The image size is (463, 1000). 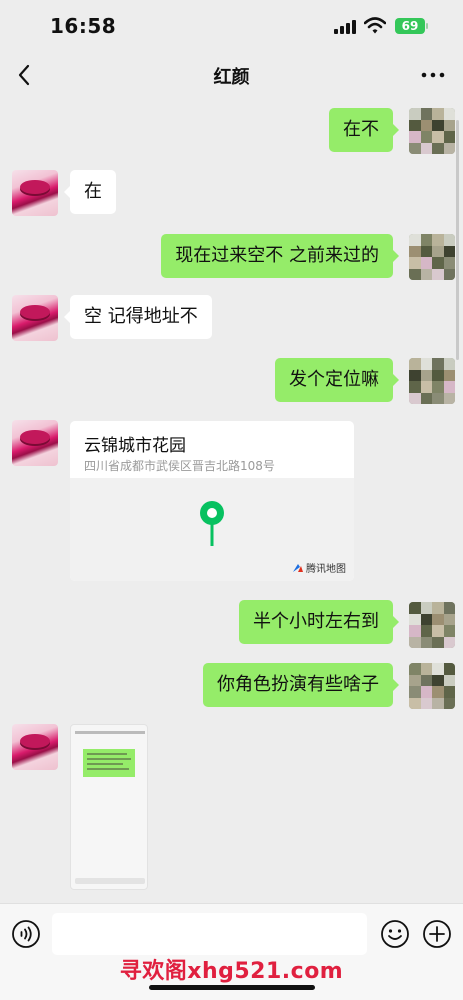 What do you see at coordinates (110, 881) in the screenshot?
I see `thumb-input-bar` at bounding box center [110, 881].